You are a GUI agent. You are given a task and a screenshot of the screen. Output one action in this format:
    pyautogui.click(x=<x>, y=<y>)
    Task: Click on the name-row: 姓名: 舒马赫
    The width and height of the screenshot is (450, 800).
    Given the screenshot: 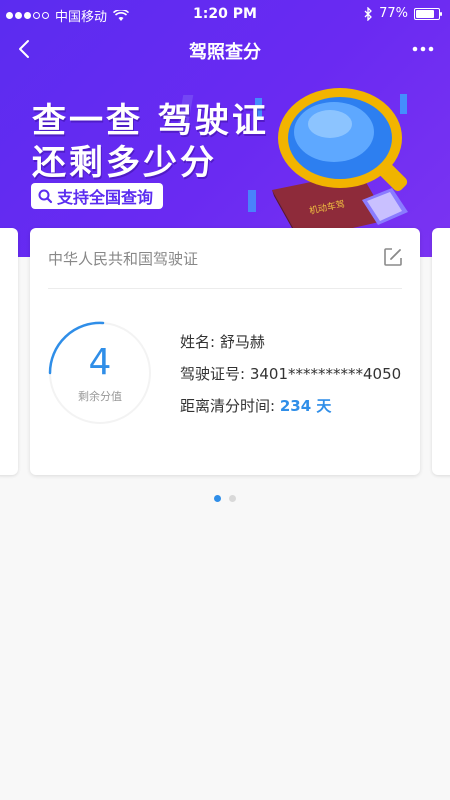 What is the action you would take?
    pyautogui.click(x=222, y=341)
    